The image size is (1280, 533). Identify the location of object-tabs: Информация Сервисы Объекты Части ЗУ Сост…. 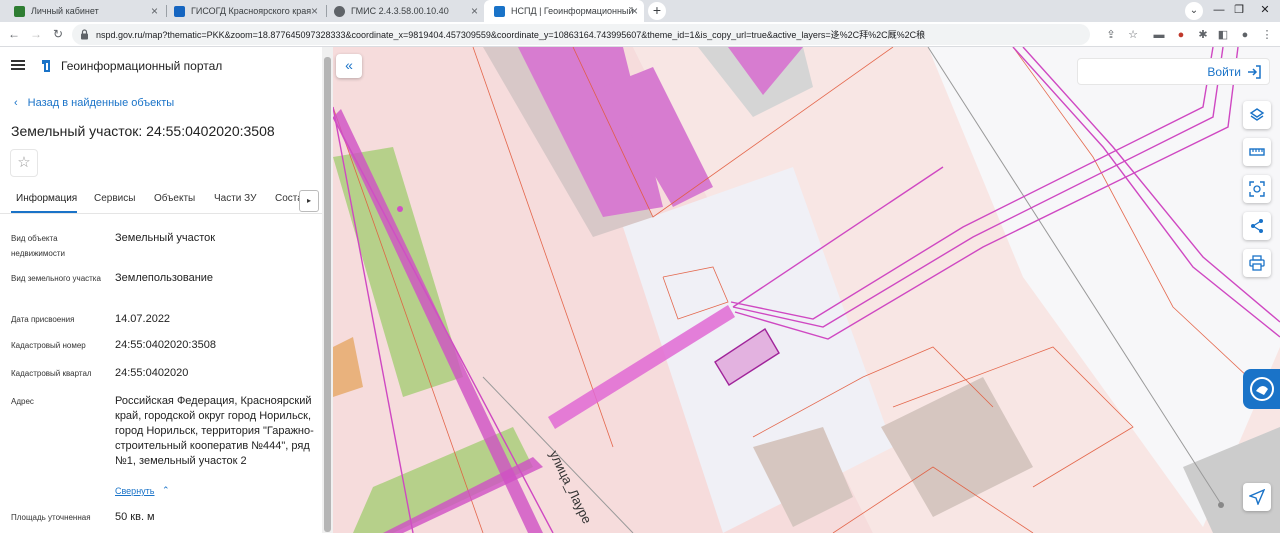
(161, 200).